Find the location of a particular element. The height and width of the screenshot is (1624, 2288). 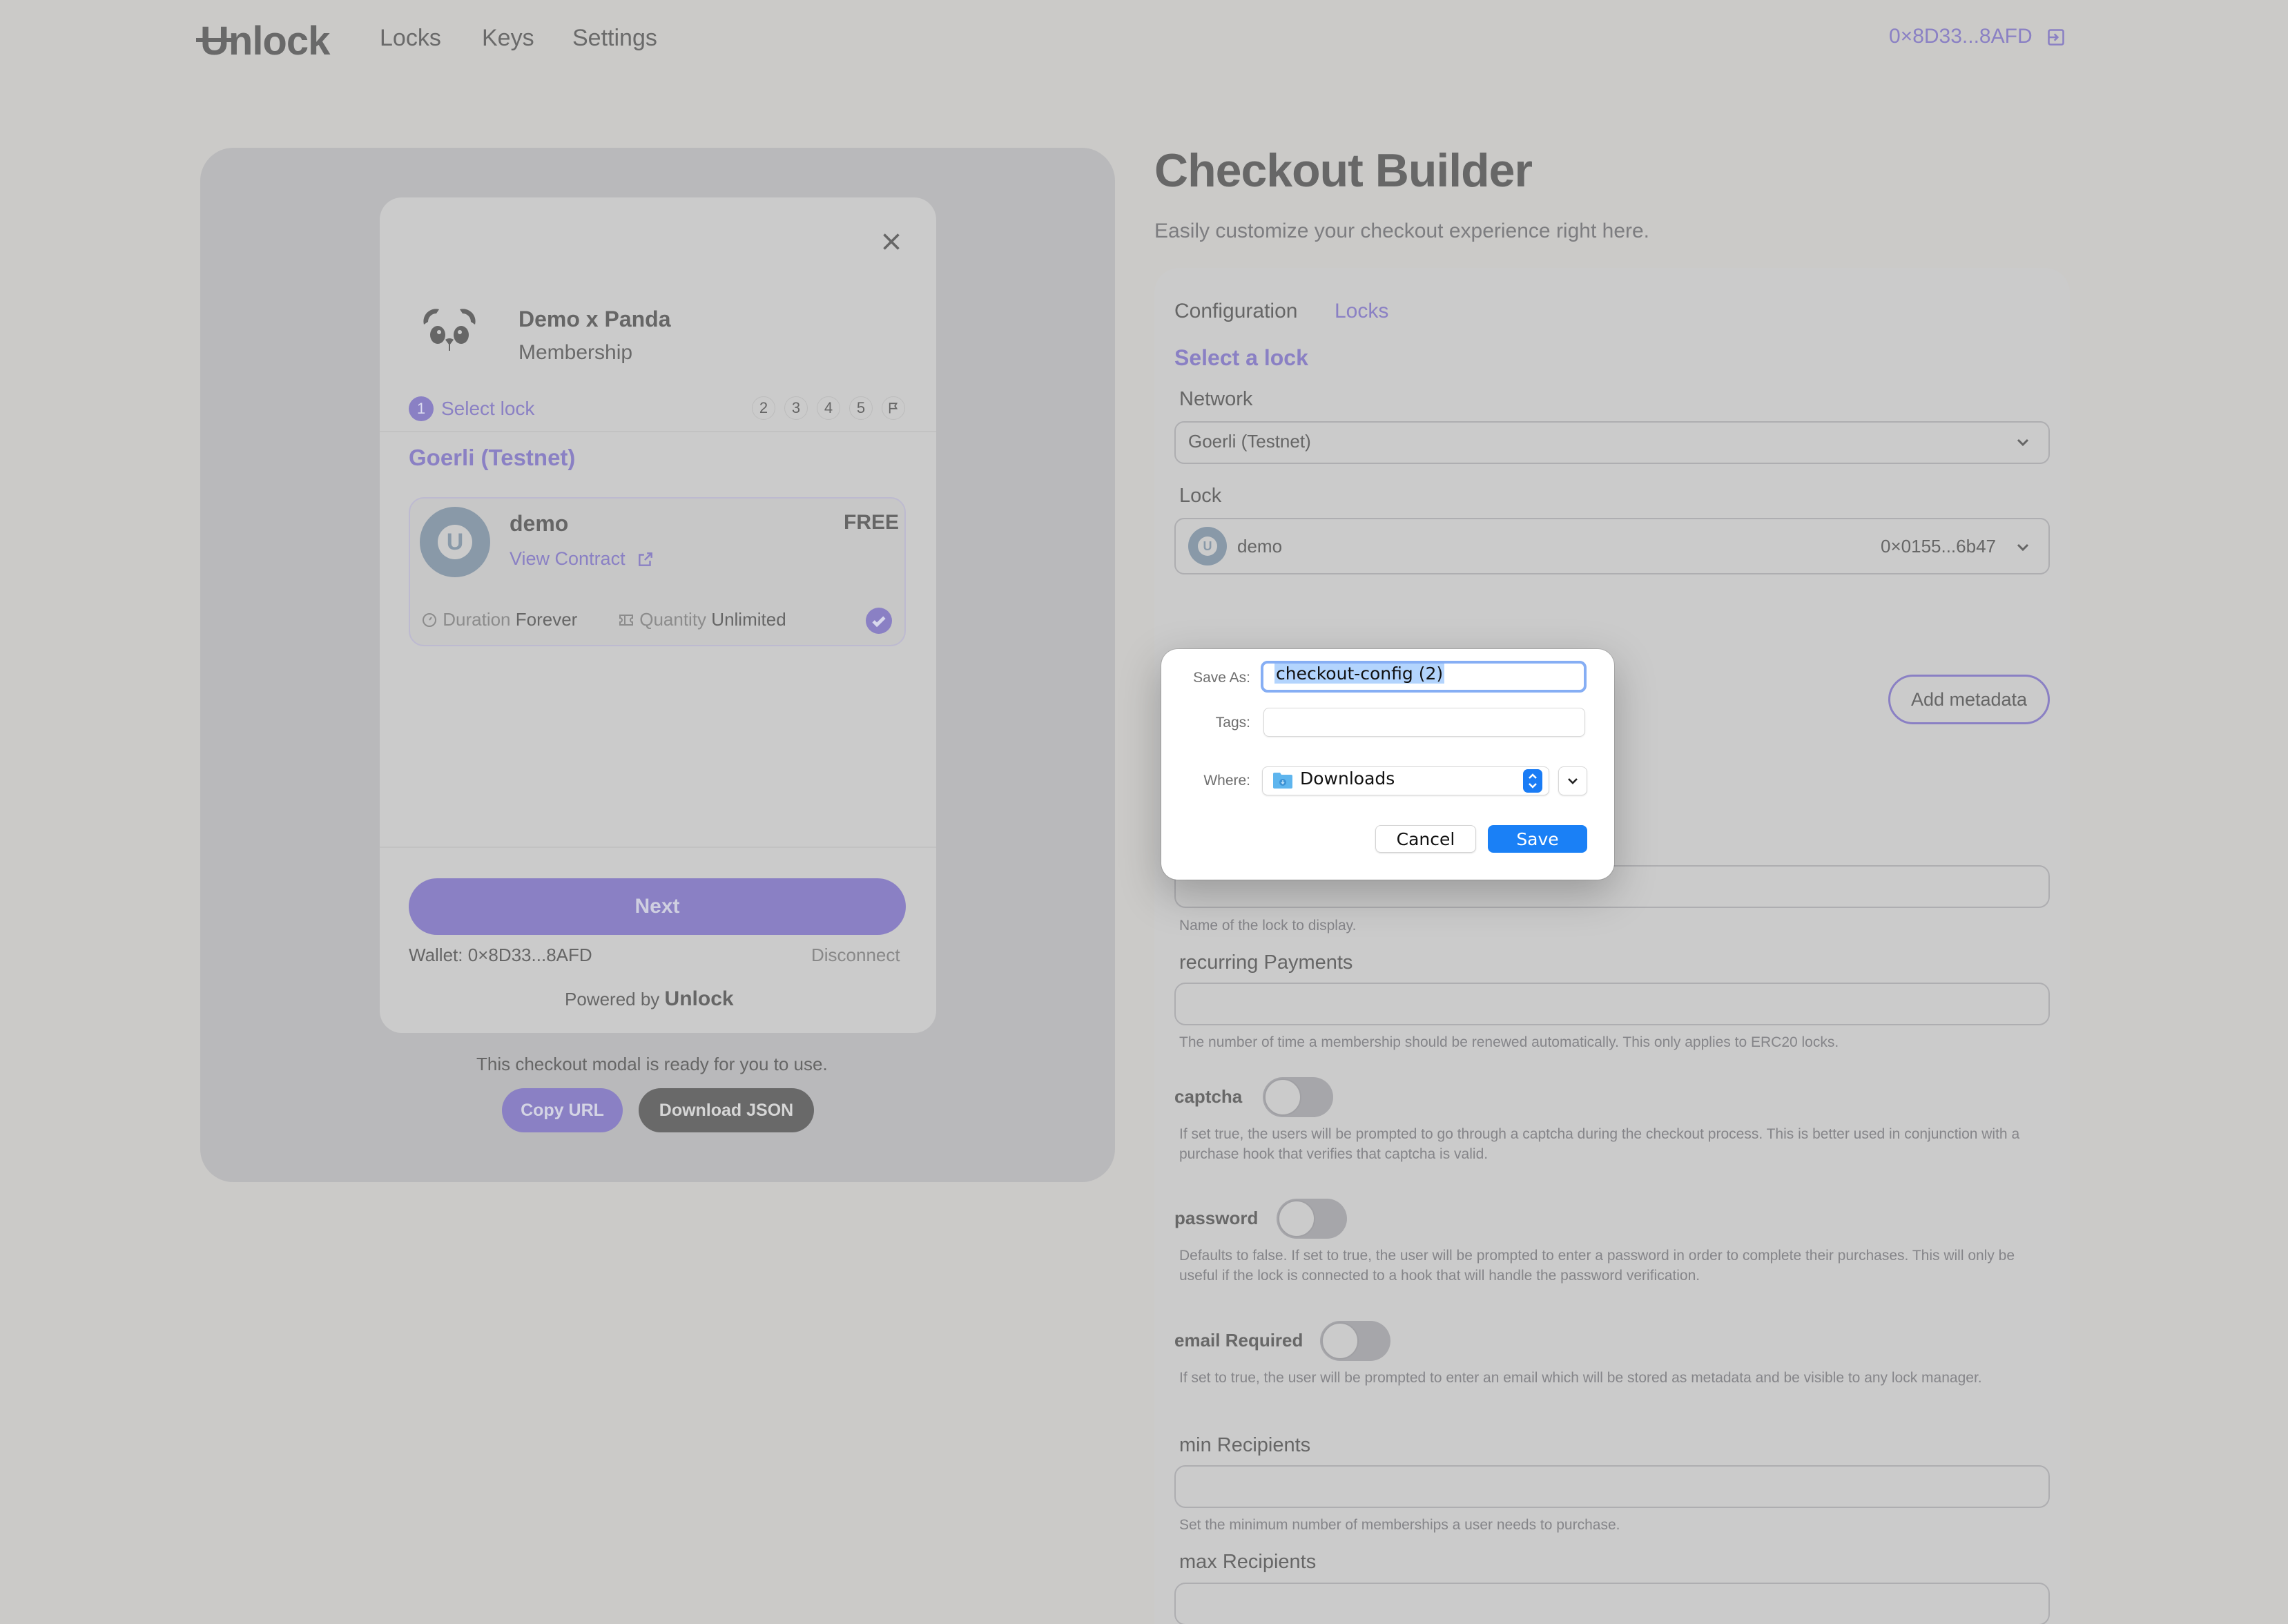

network-title: Goerli (Testnet) is located at coordinates (493, 457).